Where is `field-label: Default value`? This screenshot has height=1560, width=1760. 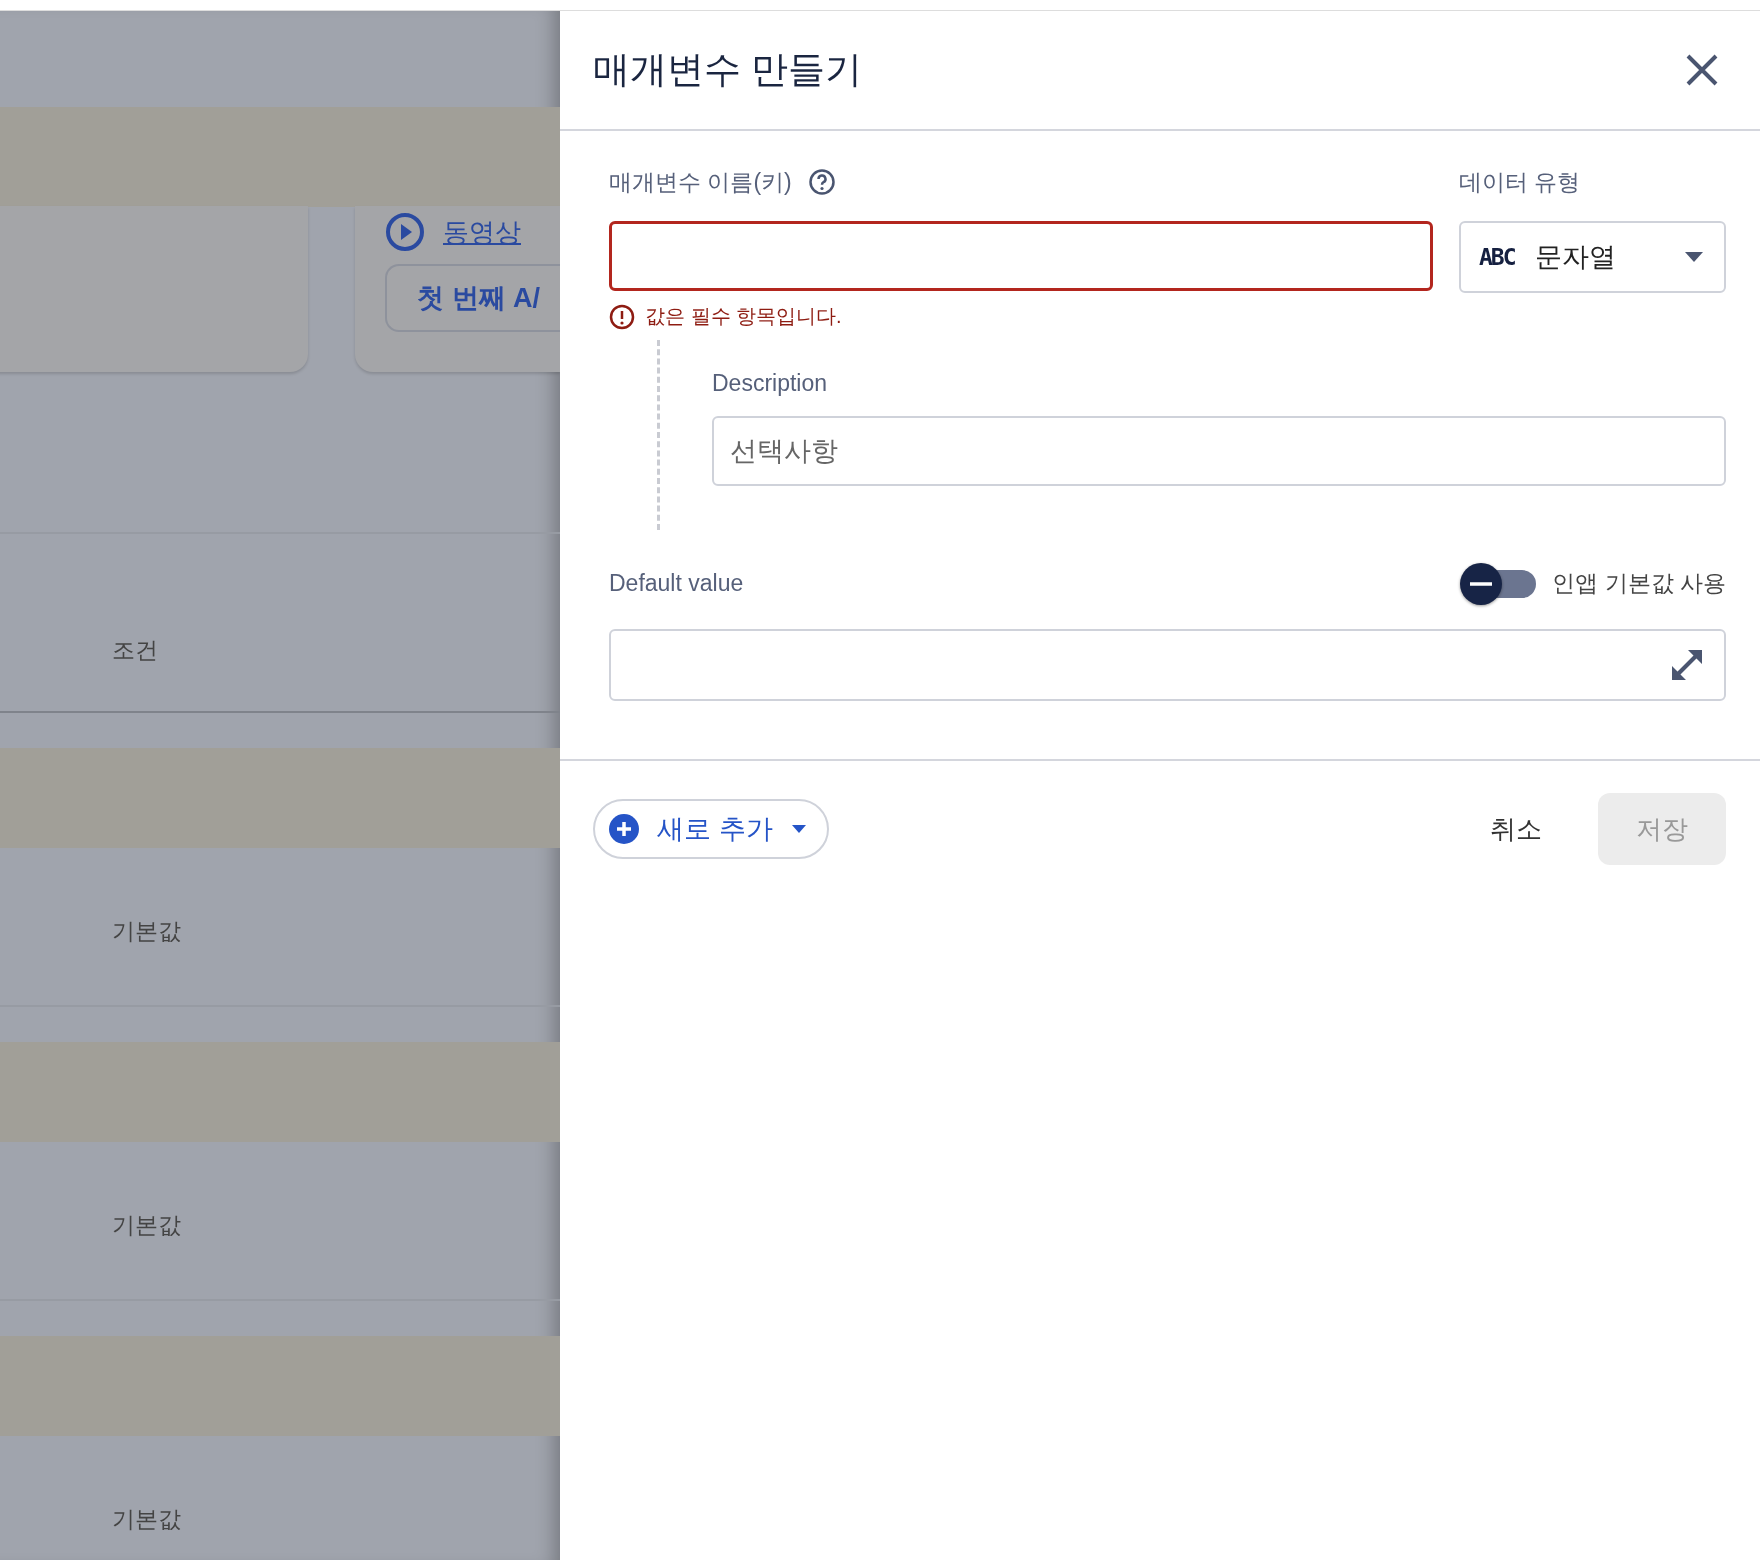 field-label: Default value is located at coordinates (676, 583).